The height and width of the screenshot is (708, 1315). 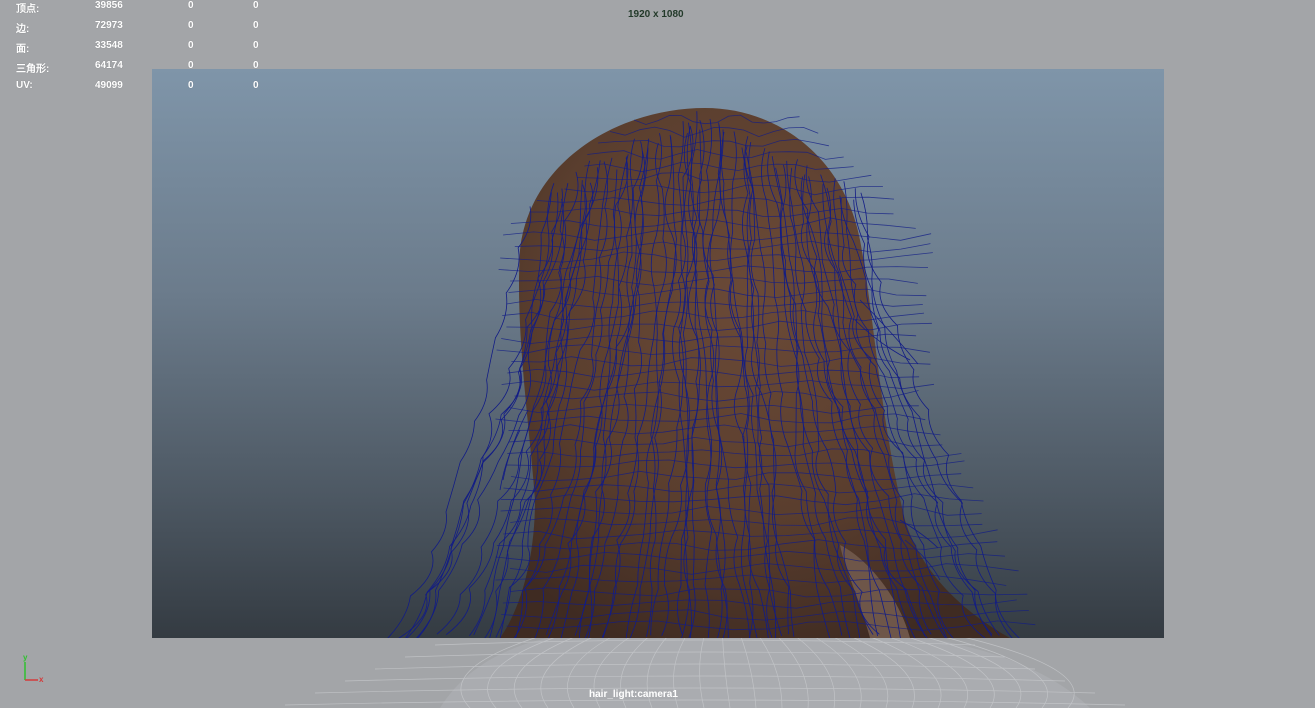 I want to click on hair-strand, so click(x=459, y=422).